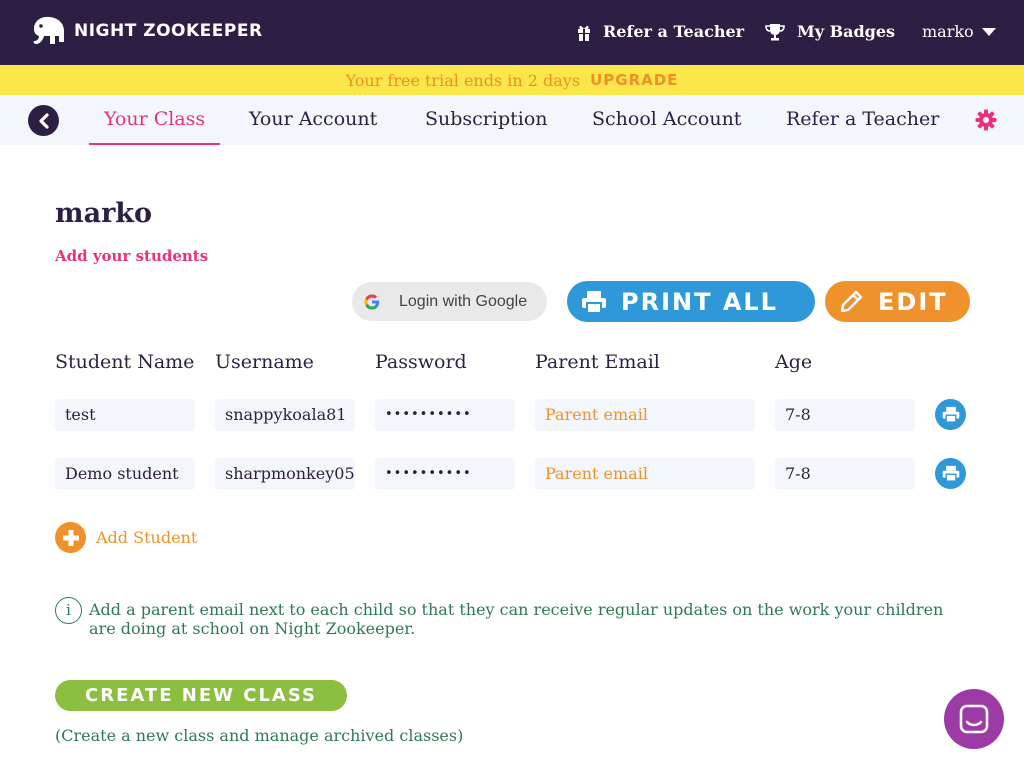 The image size is (1024, 768). What do you see at coordinates (68, 610) in the screenshot?
I see `info-icon: i` at bounding box center [68, 610].